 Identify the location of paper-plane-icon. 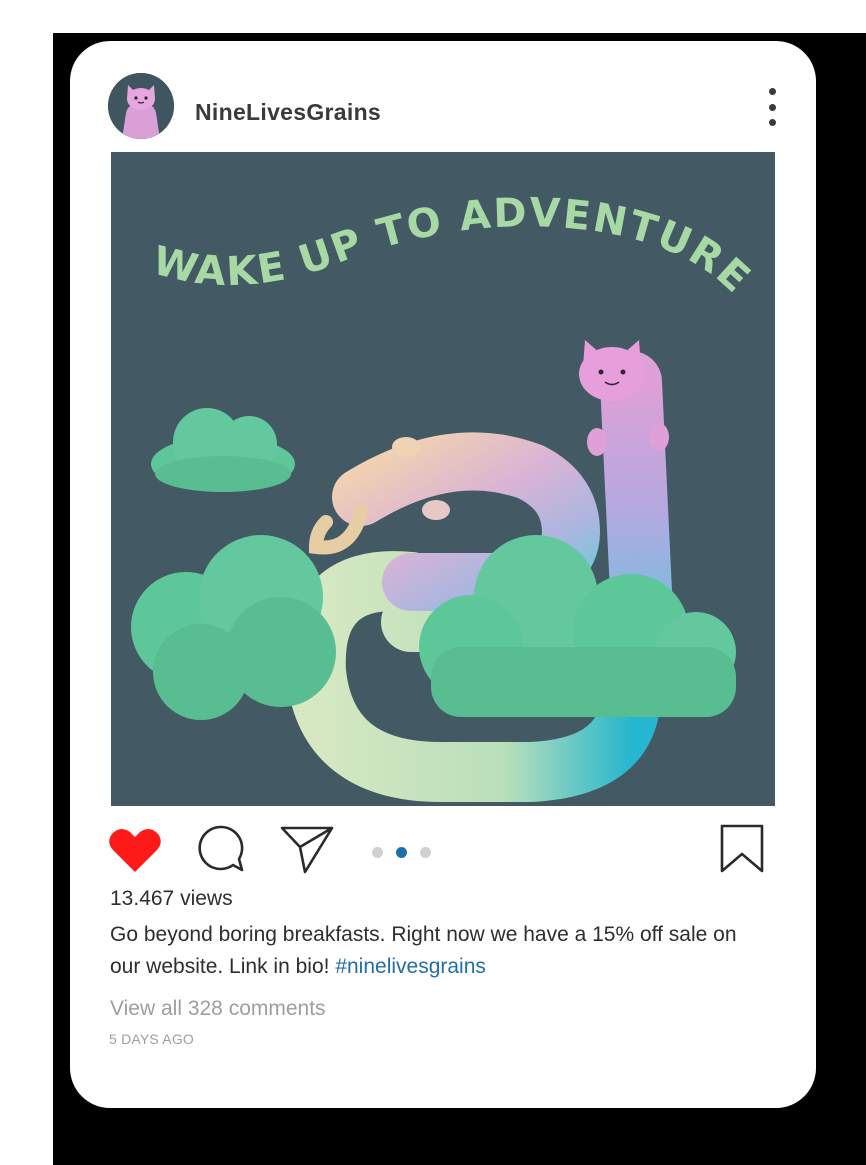
(307, 850).